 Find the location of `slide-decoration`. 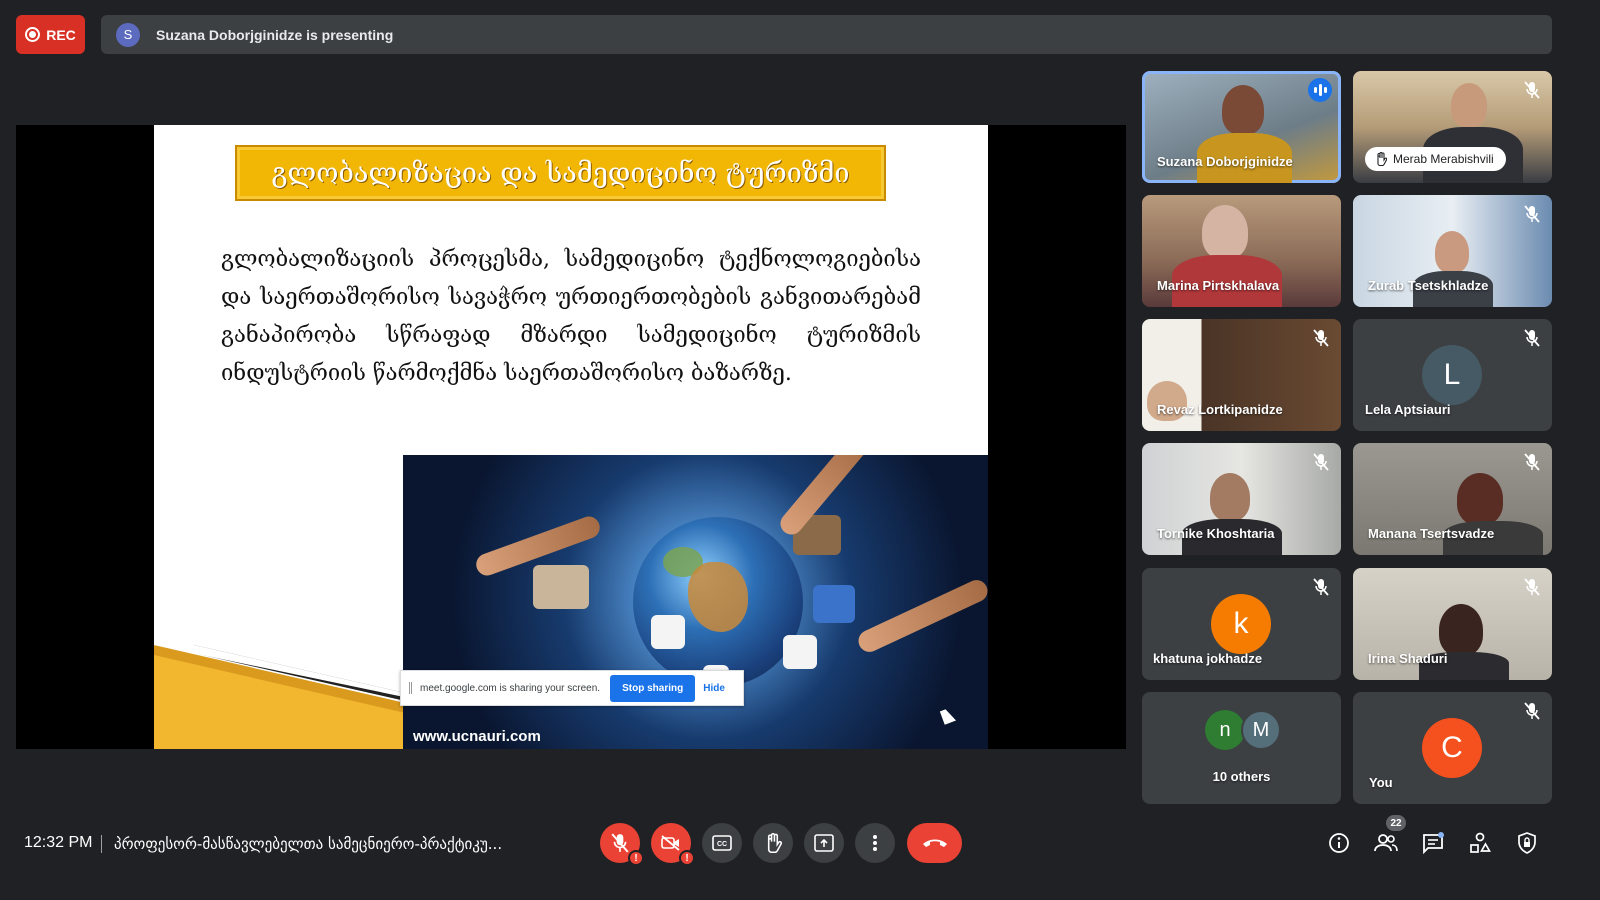

slide-decoration is located at coordinates (284, 697).